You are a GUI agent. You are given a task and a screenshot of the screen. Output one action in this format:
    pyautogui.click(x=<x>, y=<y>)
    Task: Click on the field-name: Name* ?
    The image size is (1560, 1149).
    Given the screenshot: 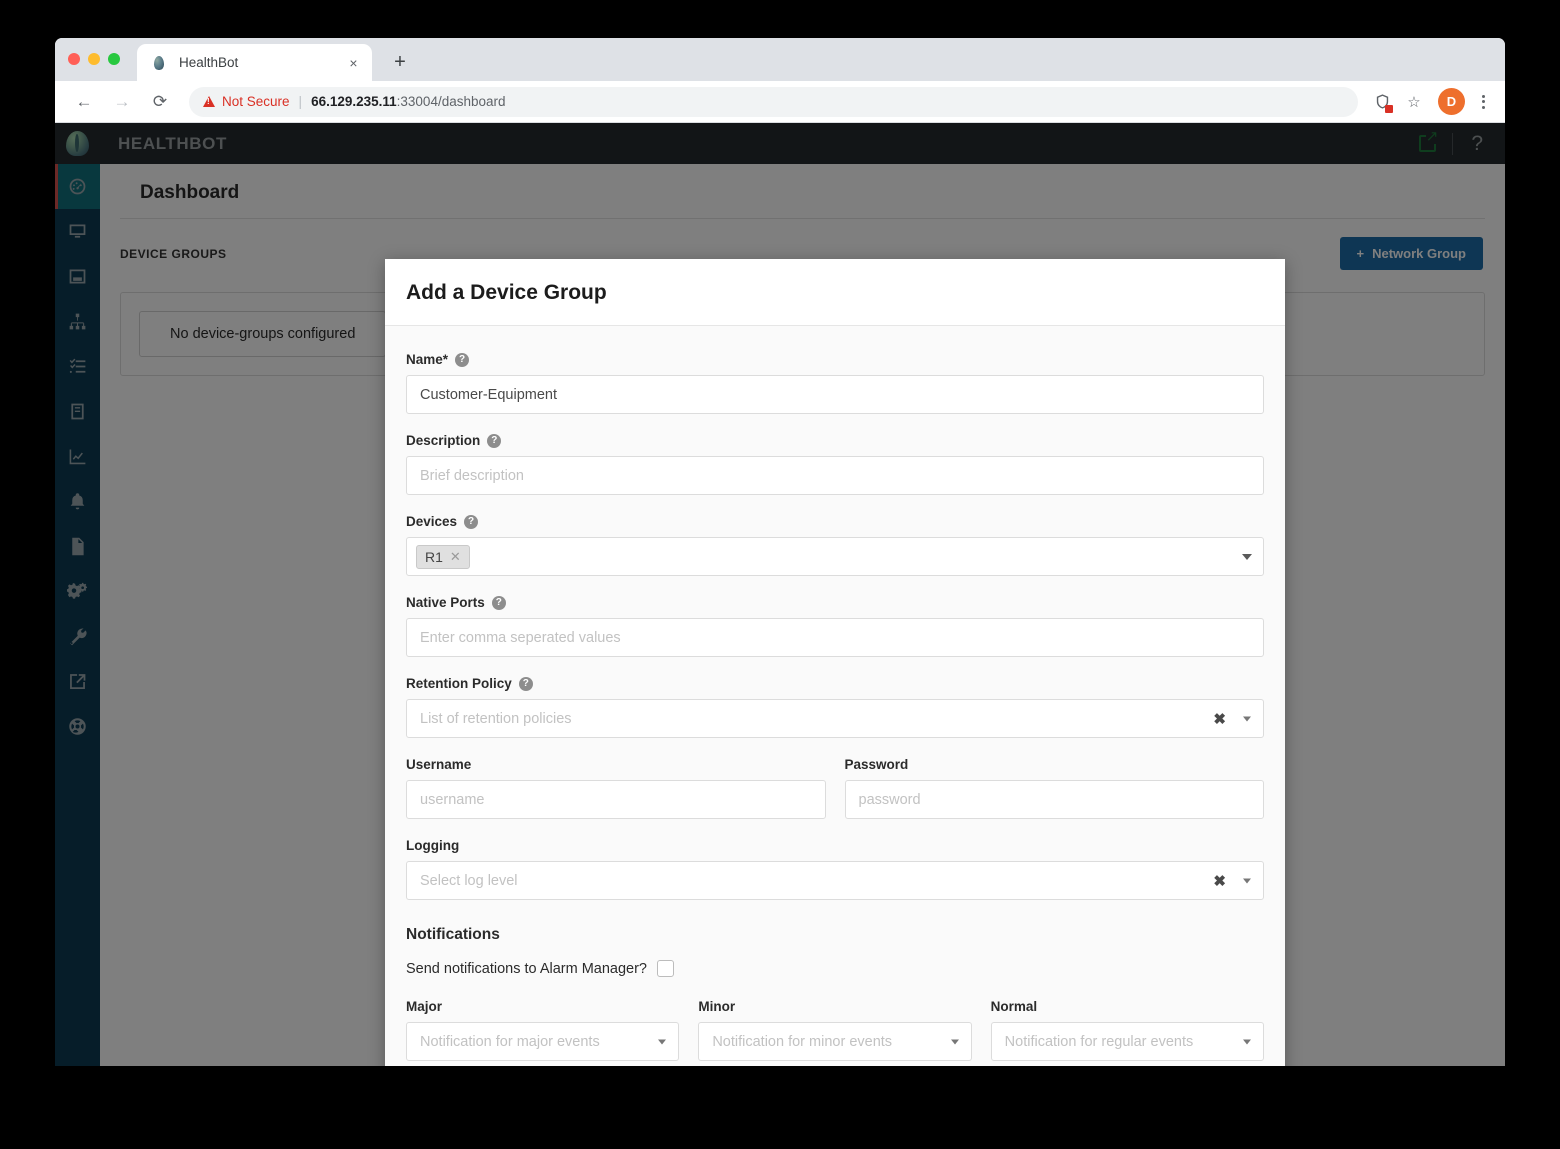 What is the action you would take?
    pyautogui.click(x=835, y=383)
    